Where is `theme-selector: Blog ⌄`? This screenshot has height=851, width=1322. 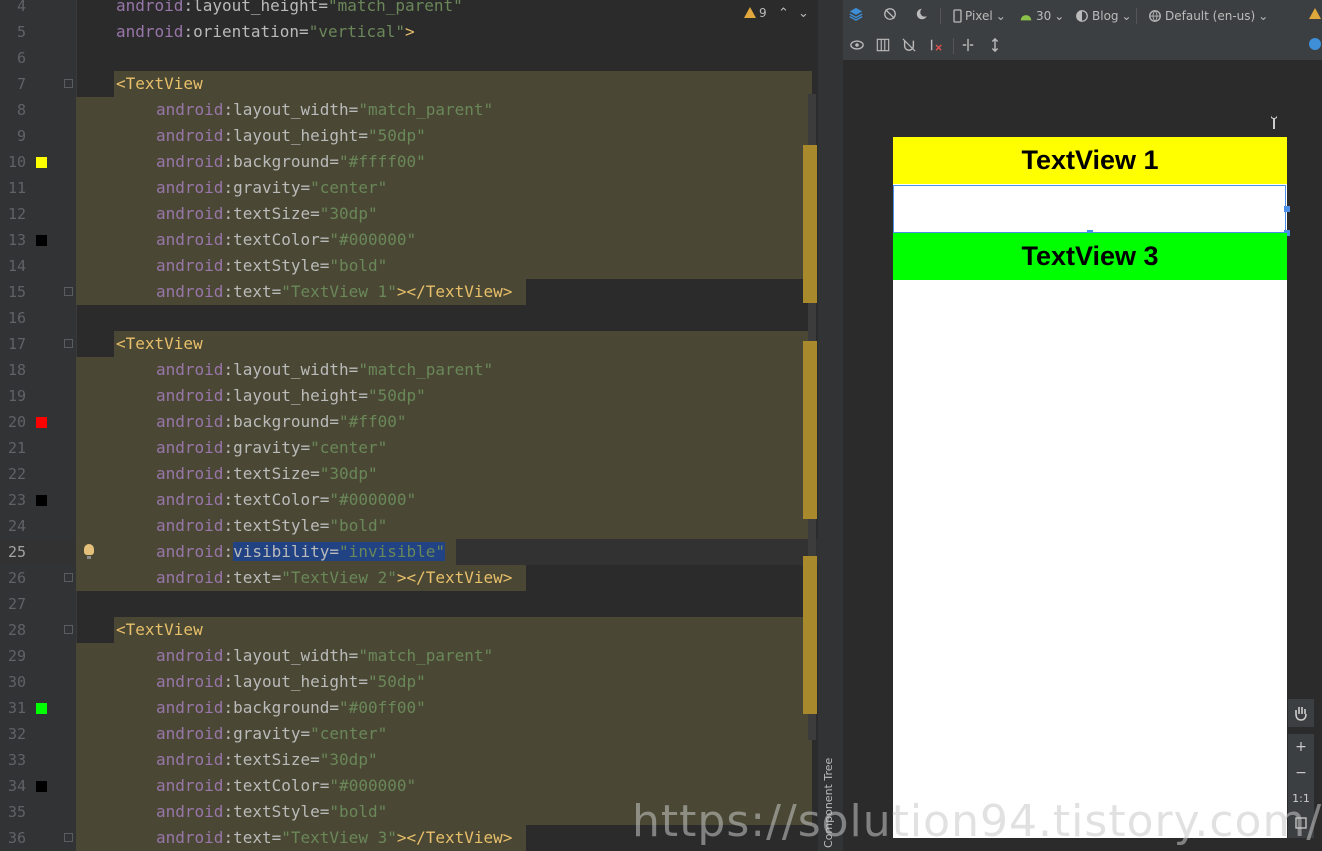
theme-selector: Blog ⌄ is located at coordinates (1103, 16).